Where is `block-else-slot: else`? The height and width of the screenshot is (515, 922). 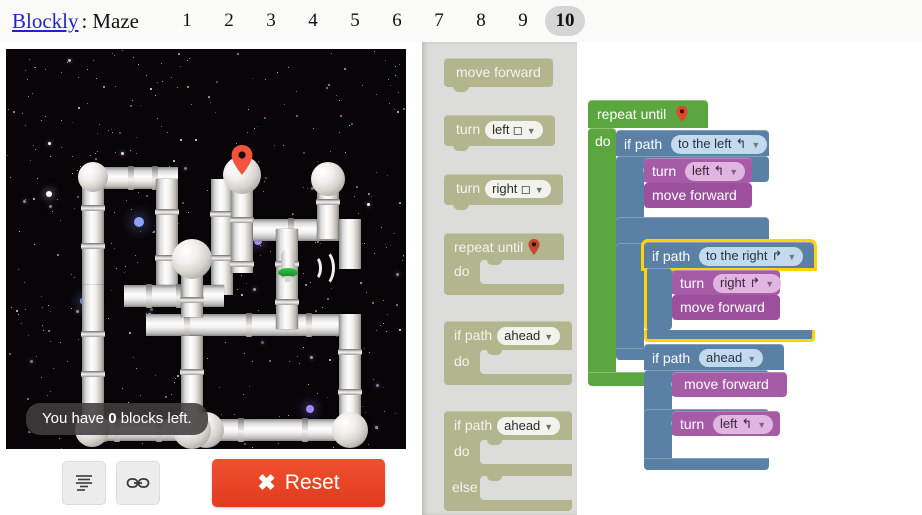 block-else-slot: else is located at coordinates (512, 488).